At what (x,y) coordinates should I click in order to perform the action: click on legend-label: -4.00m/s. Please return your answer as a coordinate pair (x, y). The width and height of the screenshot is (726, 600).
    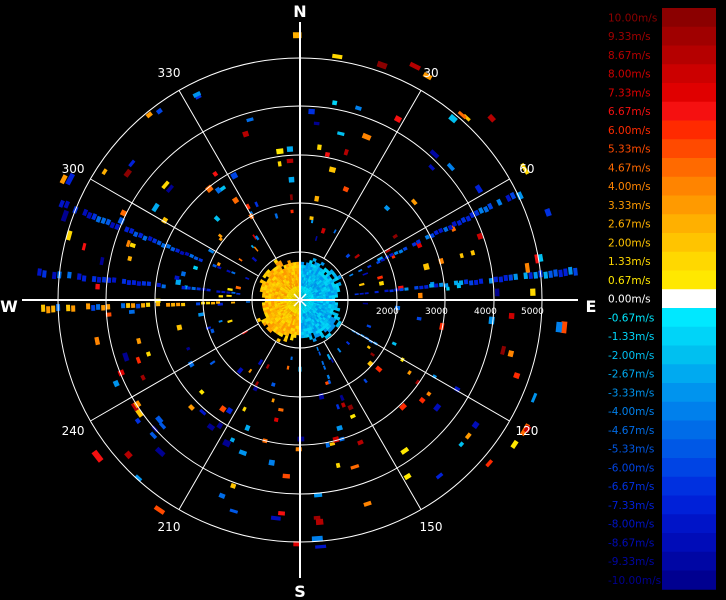
    Looking at the image, I should click on (631, 412).